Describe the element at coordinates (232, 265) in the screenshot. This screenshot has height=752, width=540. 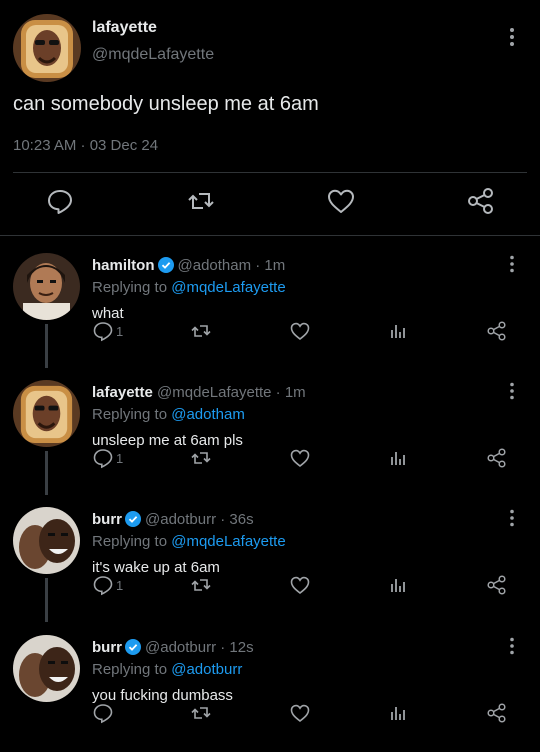
I see `handle-time: @adotham · 1m` at that location.